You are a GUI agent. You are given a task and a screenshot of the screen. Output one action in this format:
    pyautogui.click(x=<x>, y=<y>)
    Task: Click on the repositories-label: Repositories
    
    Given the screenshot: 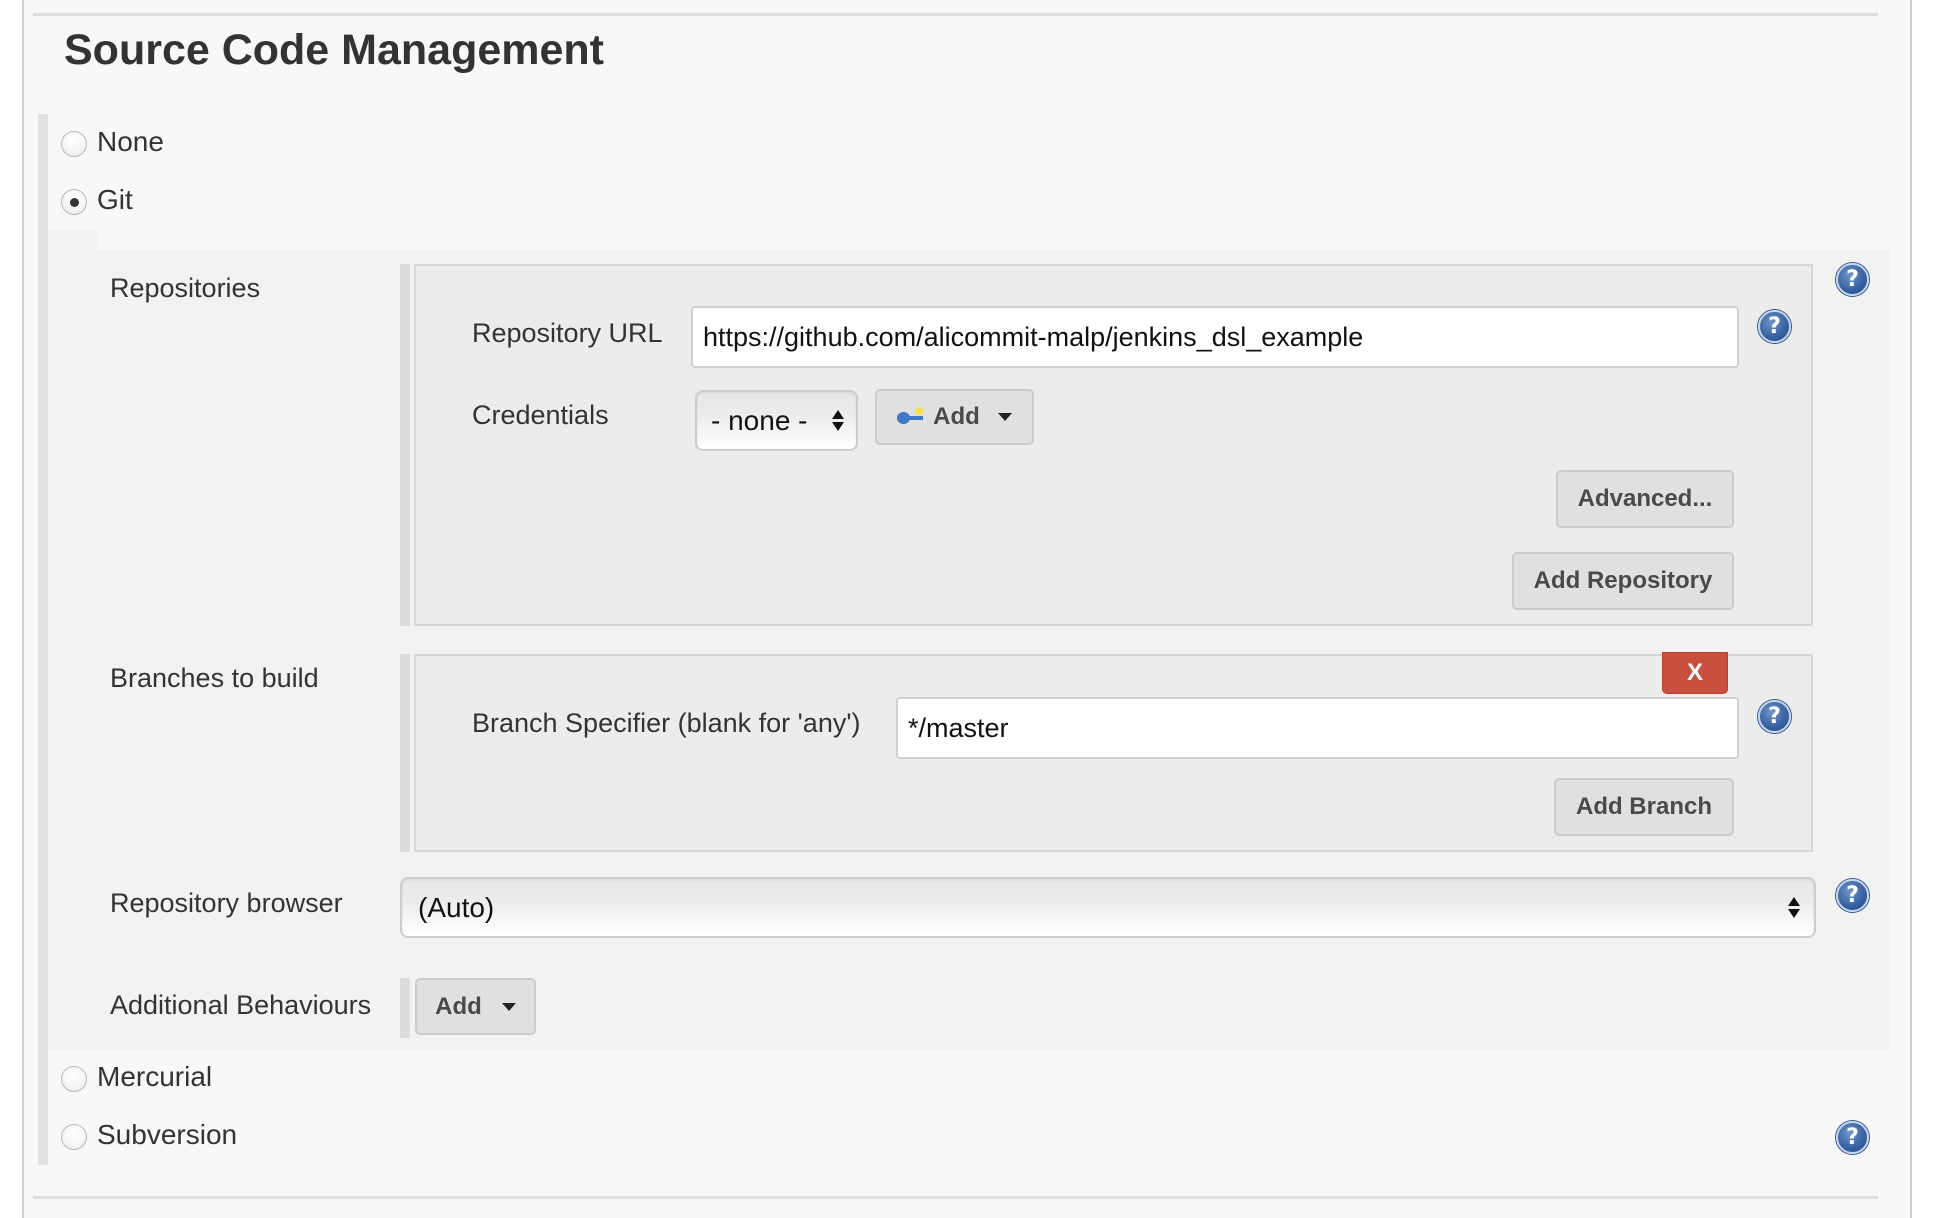 What is the action you would take?
    pyautogui.click(x=185, y=288)
    